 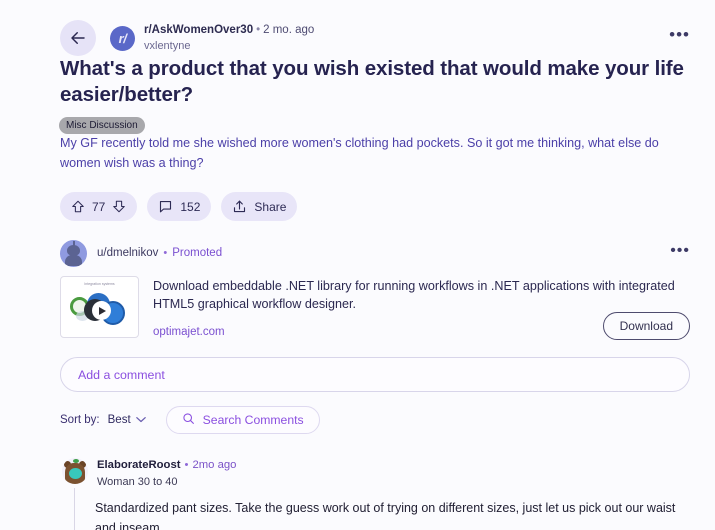 What do you see at coordinates (73, 250) in the screenshot?
I see `snoo-head` at bounding box center [73, 250].